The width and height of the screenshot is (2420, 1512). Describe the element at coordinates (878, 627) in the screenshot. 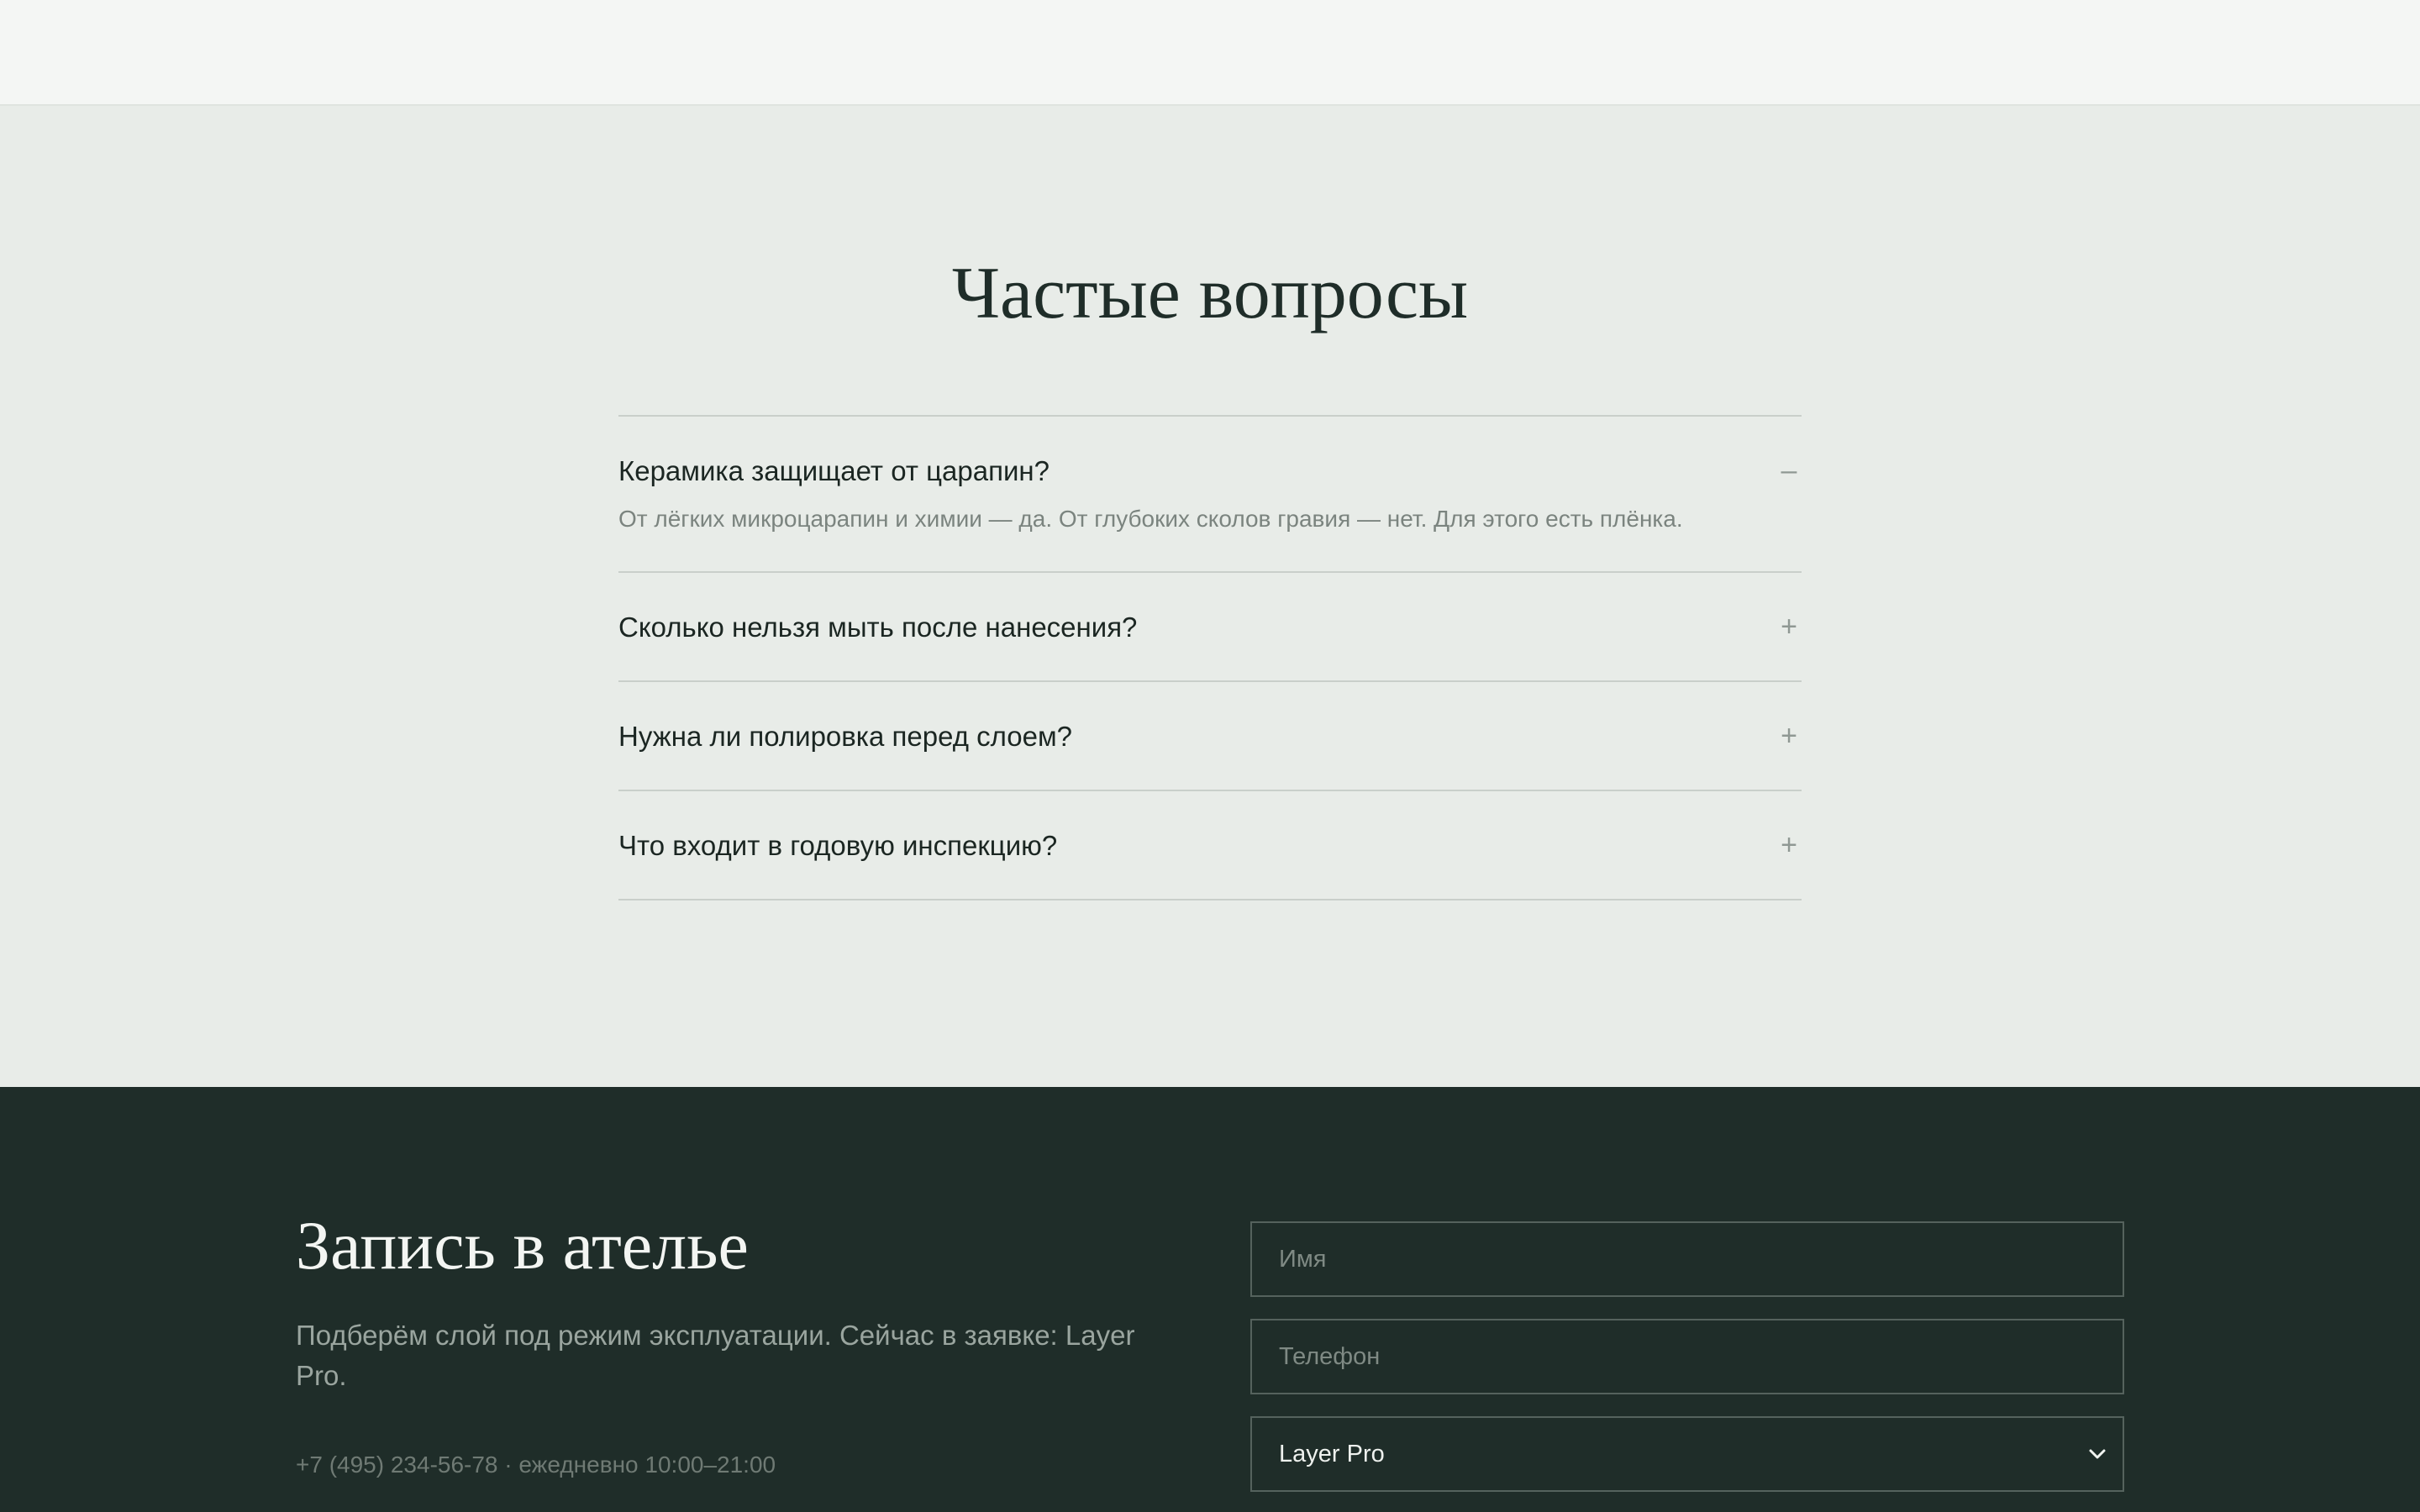

I see `faq-question-text: Сколько нельзя мыть после нанесения?` at that location.